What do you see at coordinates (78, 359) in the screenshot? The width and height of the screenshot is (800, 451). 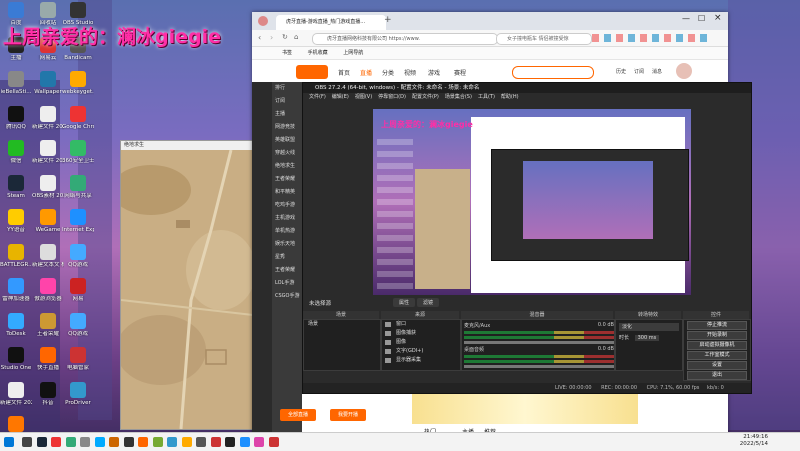 I see `desktop-icon: 电脑管家` at bounding box center [78, 359].